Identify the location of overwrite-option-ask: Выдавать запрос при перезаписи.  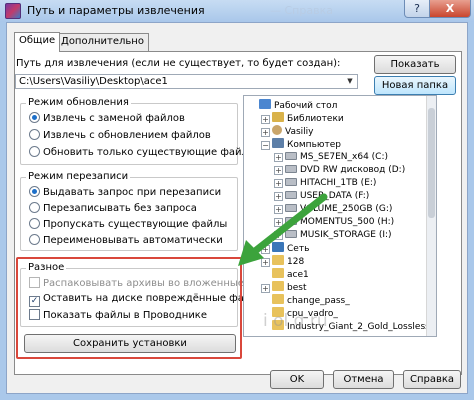
(125, 193).